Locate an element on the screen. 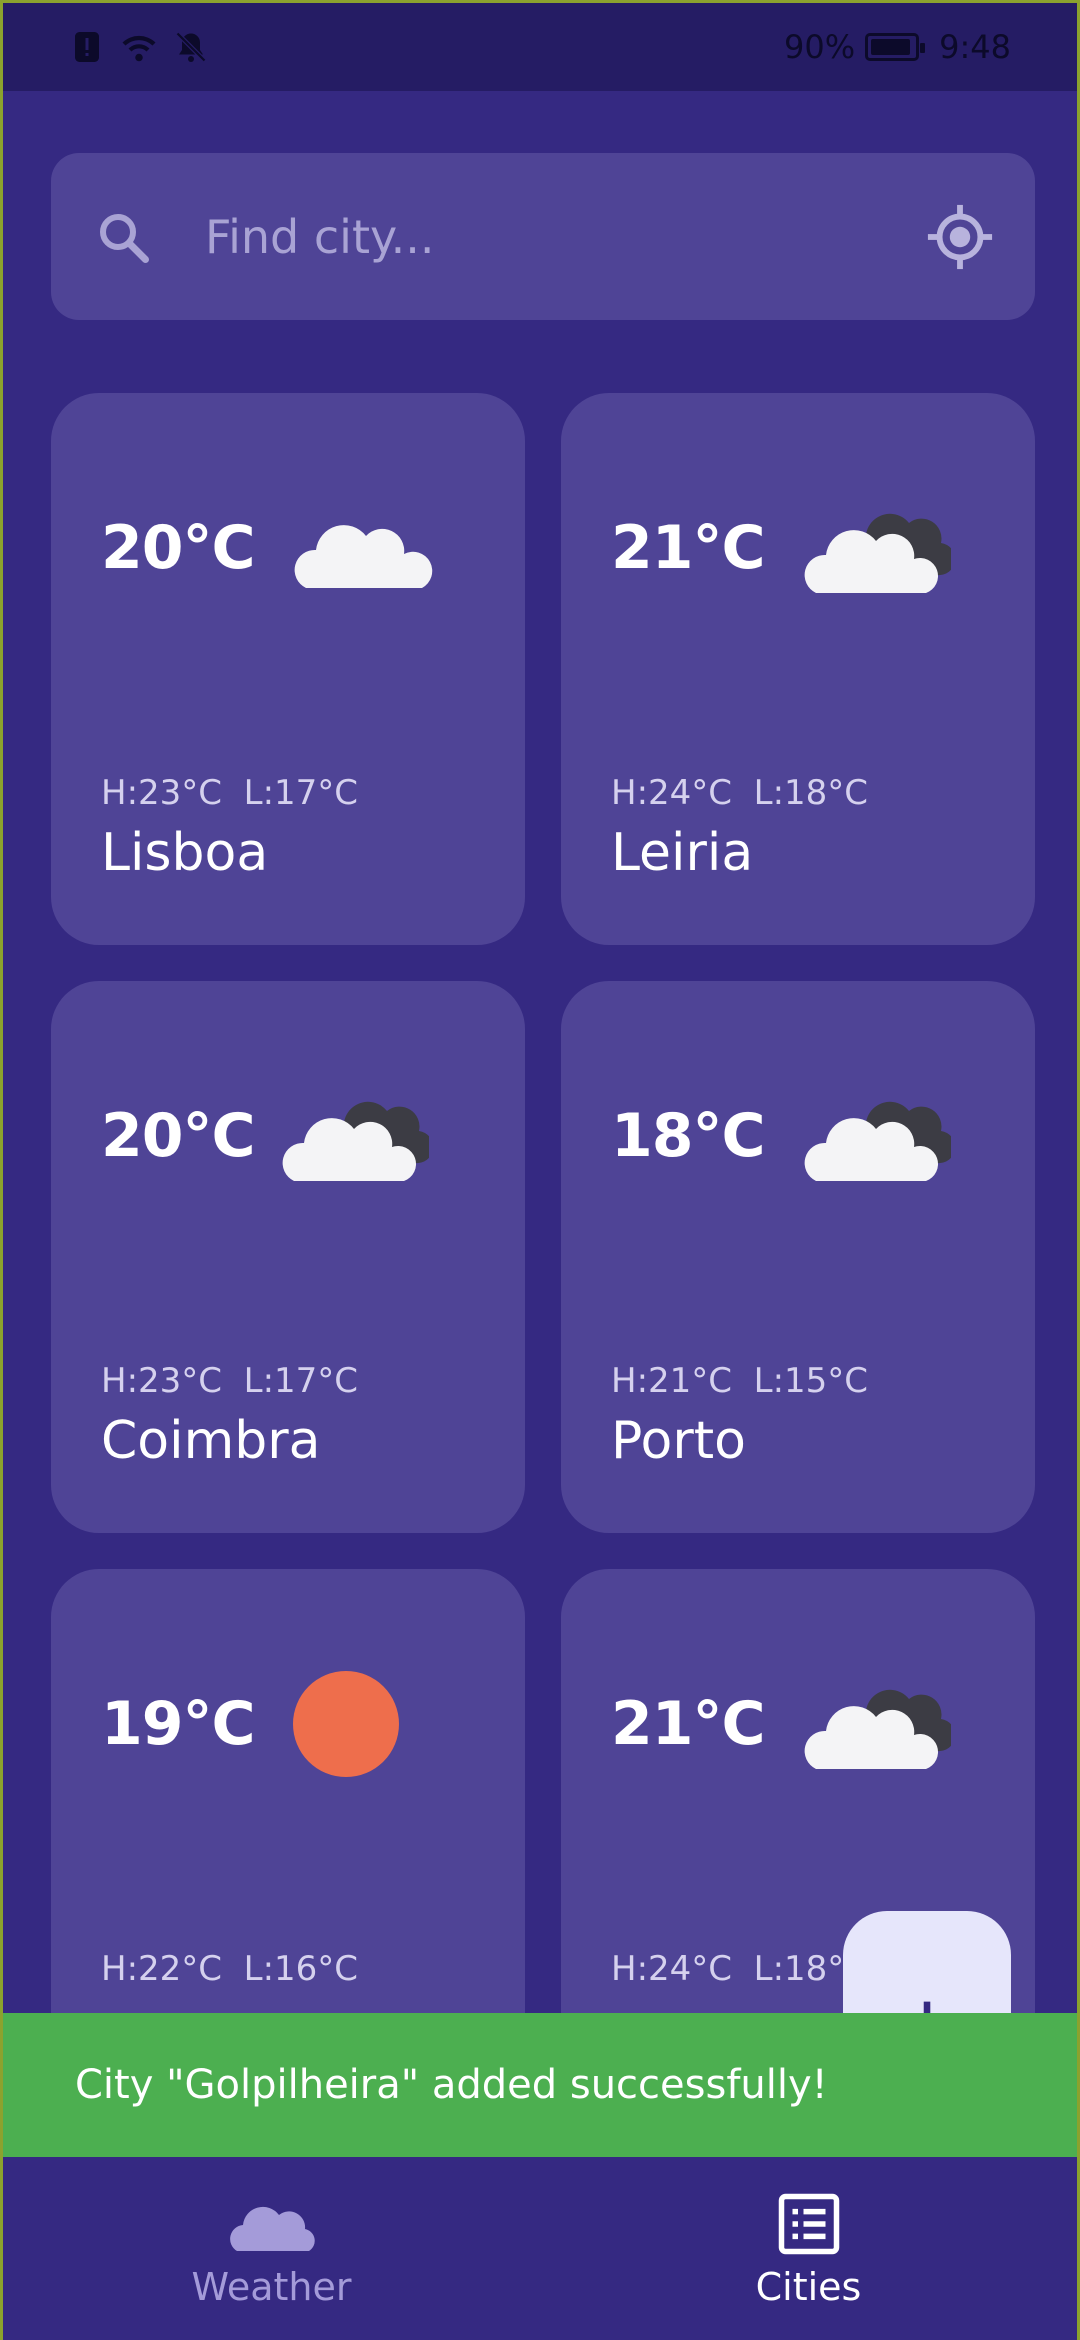 The image size is (1080, 2340). nav-item-cities: Cities is located at coordinates (808, 2248).